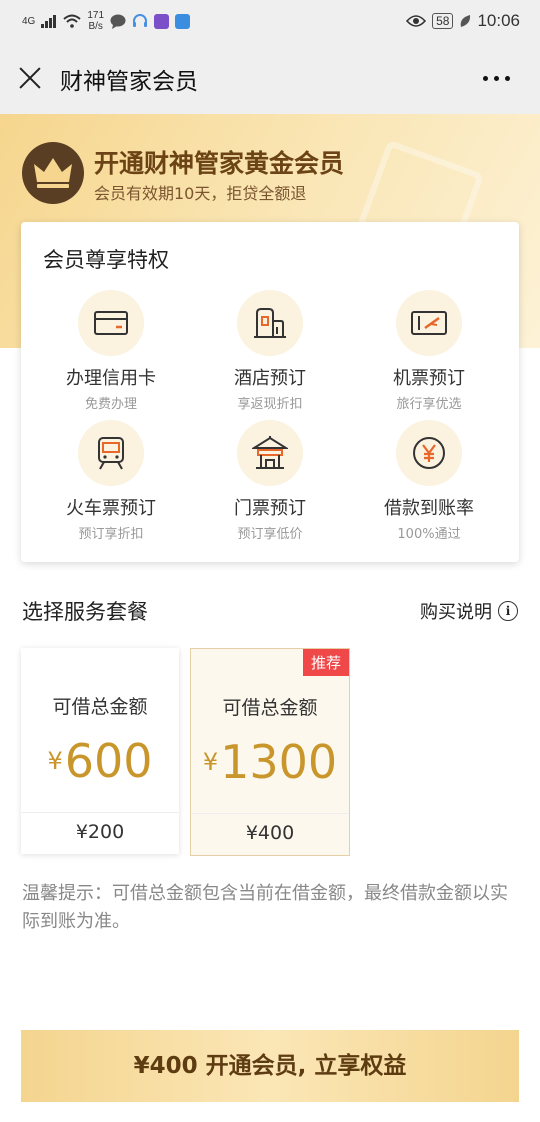 Image resolution: width=540 pixels, height=1122 pixels. Describe the element at coordinates (200, 193) in the screenshot. I see `banner-subtitle: 会员有效期10天，拒贷全额退` at that location.